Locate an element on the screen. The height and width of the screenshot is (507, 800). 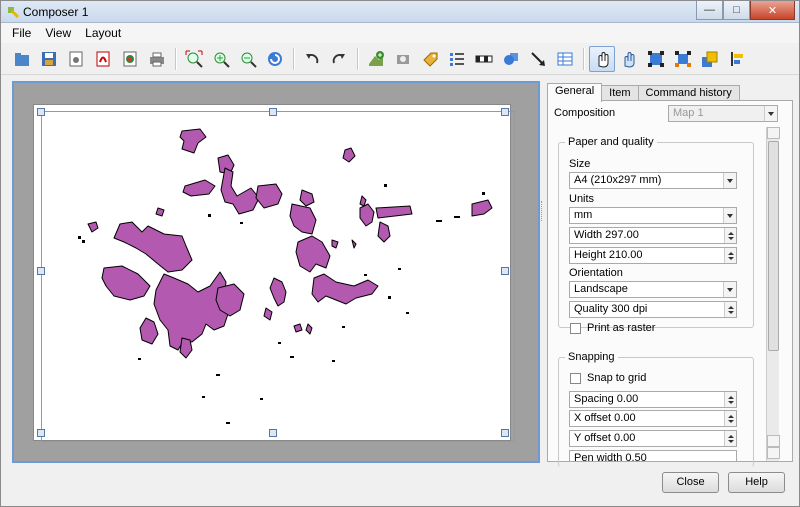
select-move-icon is located at coordinates (603, 59).